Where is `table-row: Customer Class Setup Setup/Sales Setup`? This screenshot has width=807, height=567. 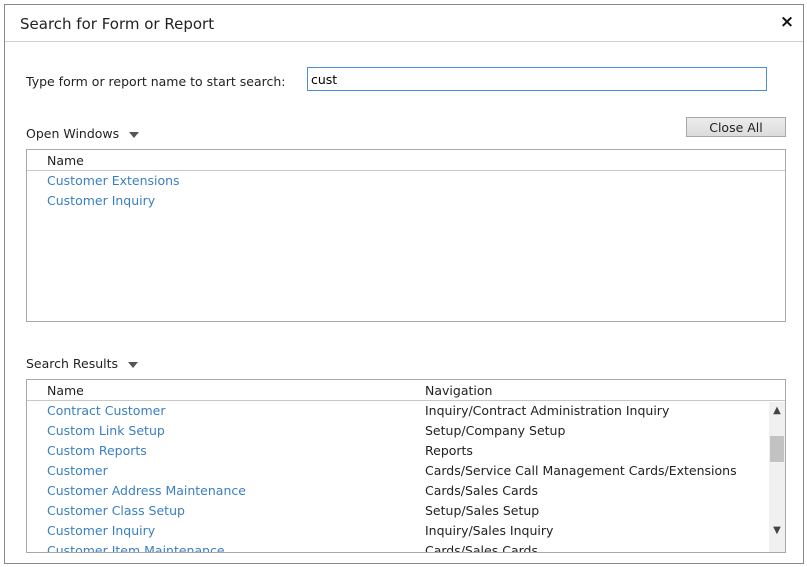 table-row: Customer Class Setup Setup/Sales Setup is located at coordinates (406, 511).